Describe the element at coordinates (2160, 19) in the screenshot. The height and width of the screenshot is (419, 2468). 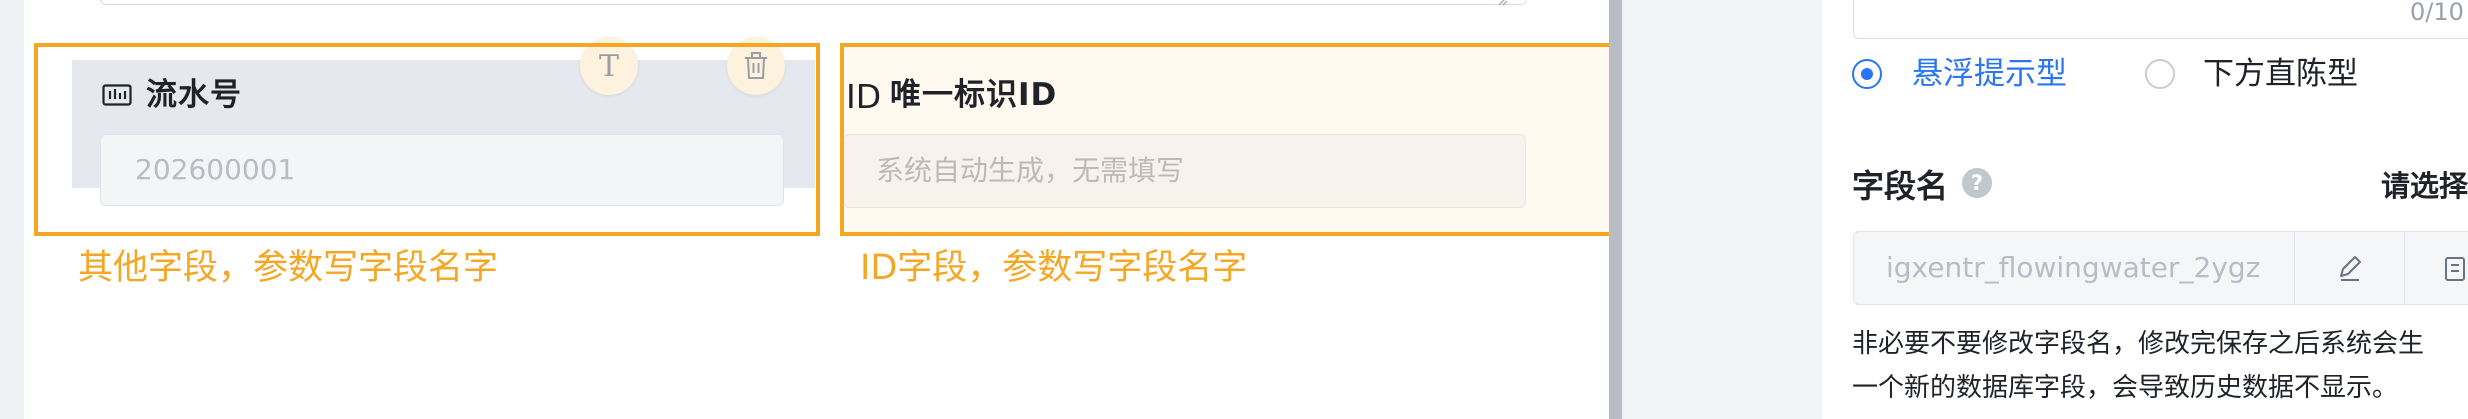
I see `settings-top-input` at that location.